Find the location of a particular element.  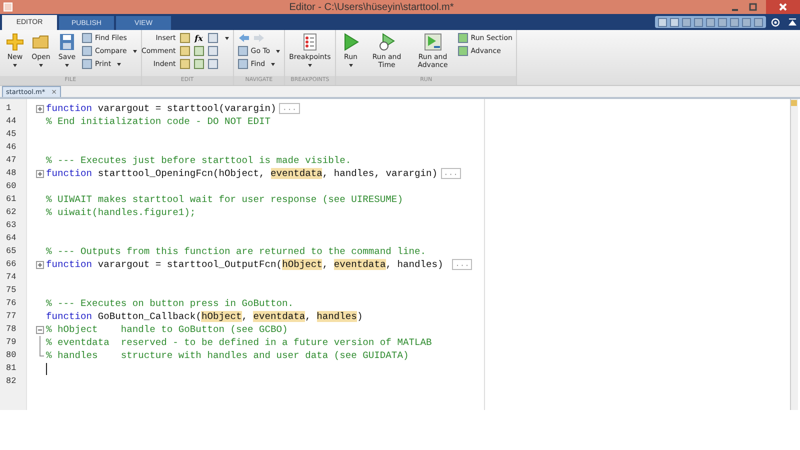

line-number: 44 is located at coordinates (11, 121).